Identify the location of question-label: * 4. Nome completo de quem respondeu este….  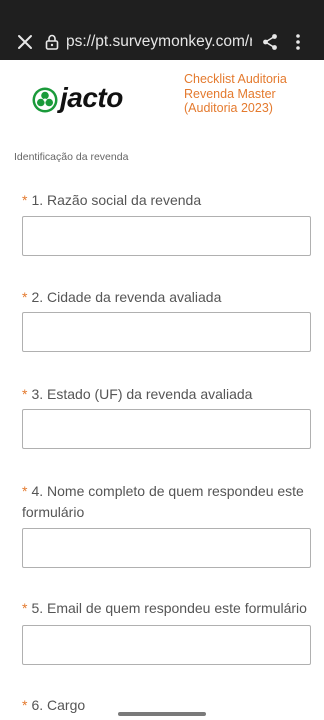
(167, 502).